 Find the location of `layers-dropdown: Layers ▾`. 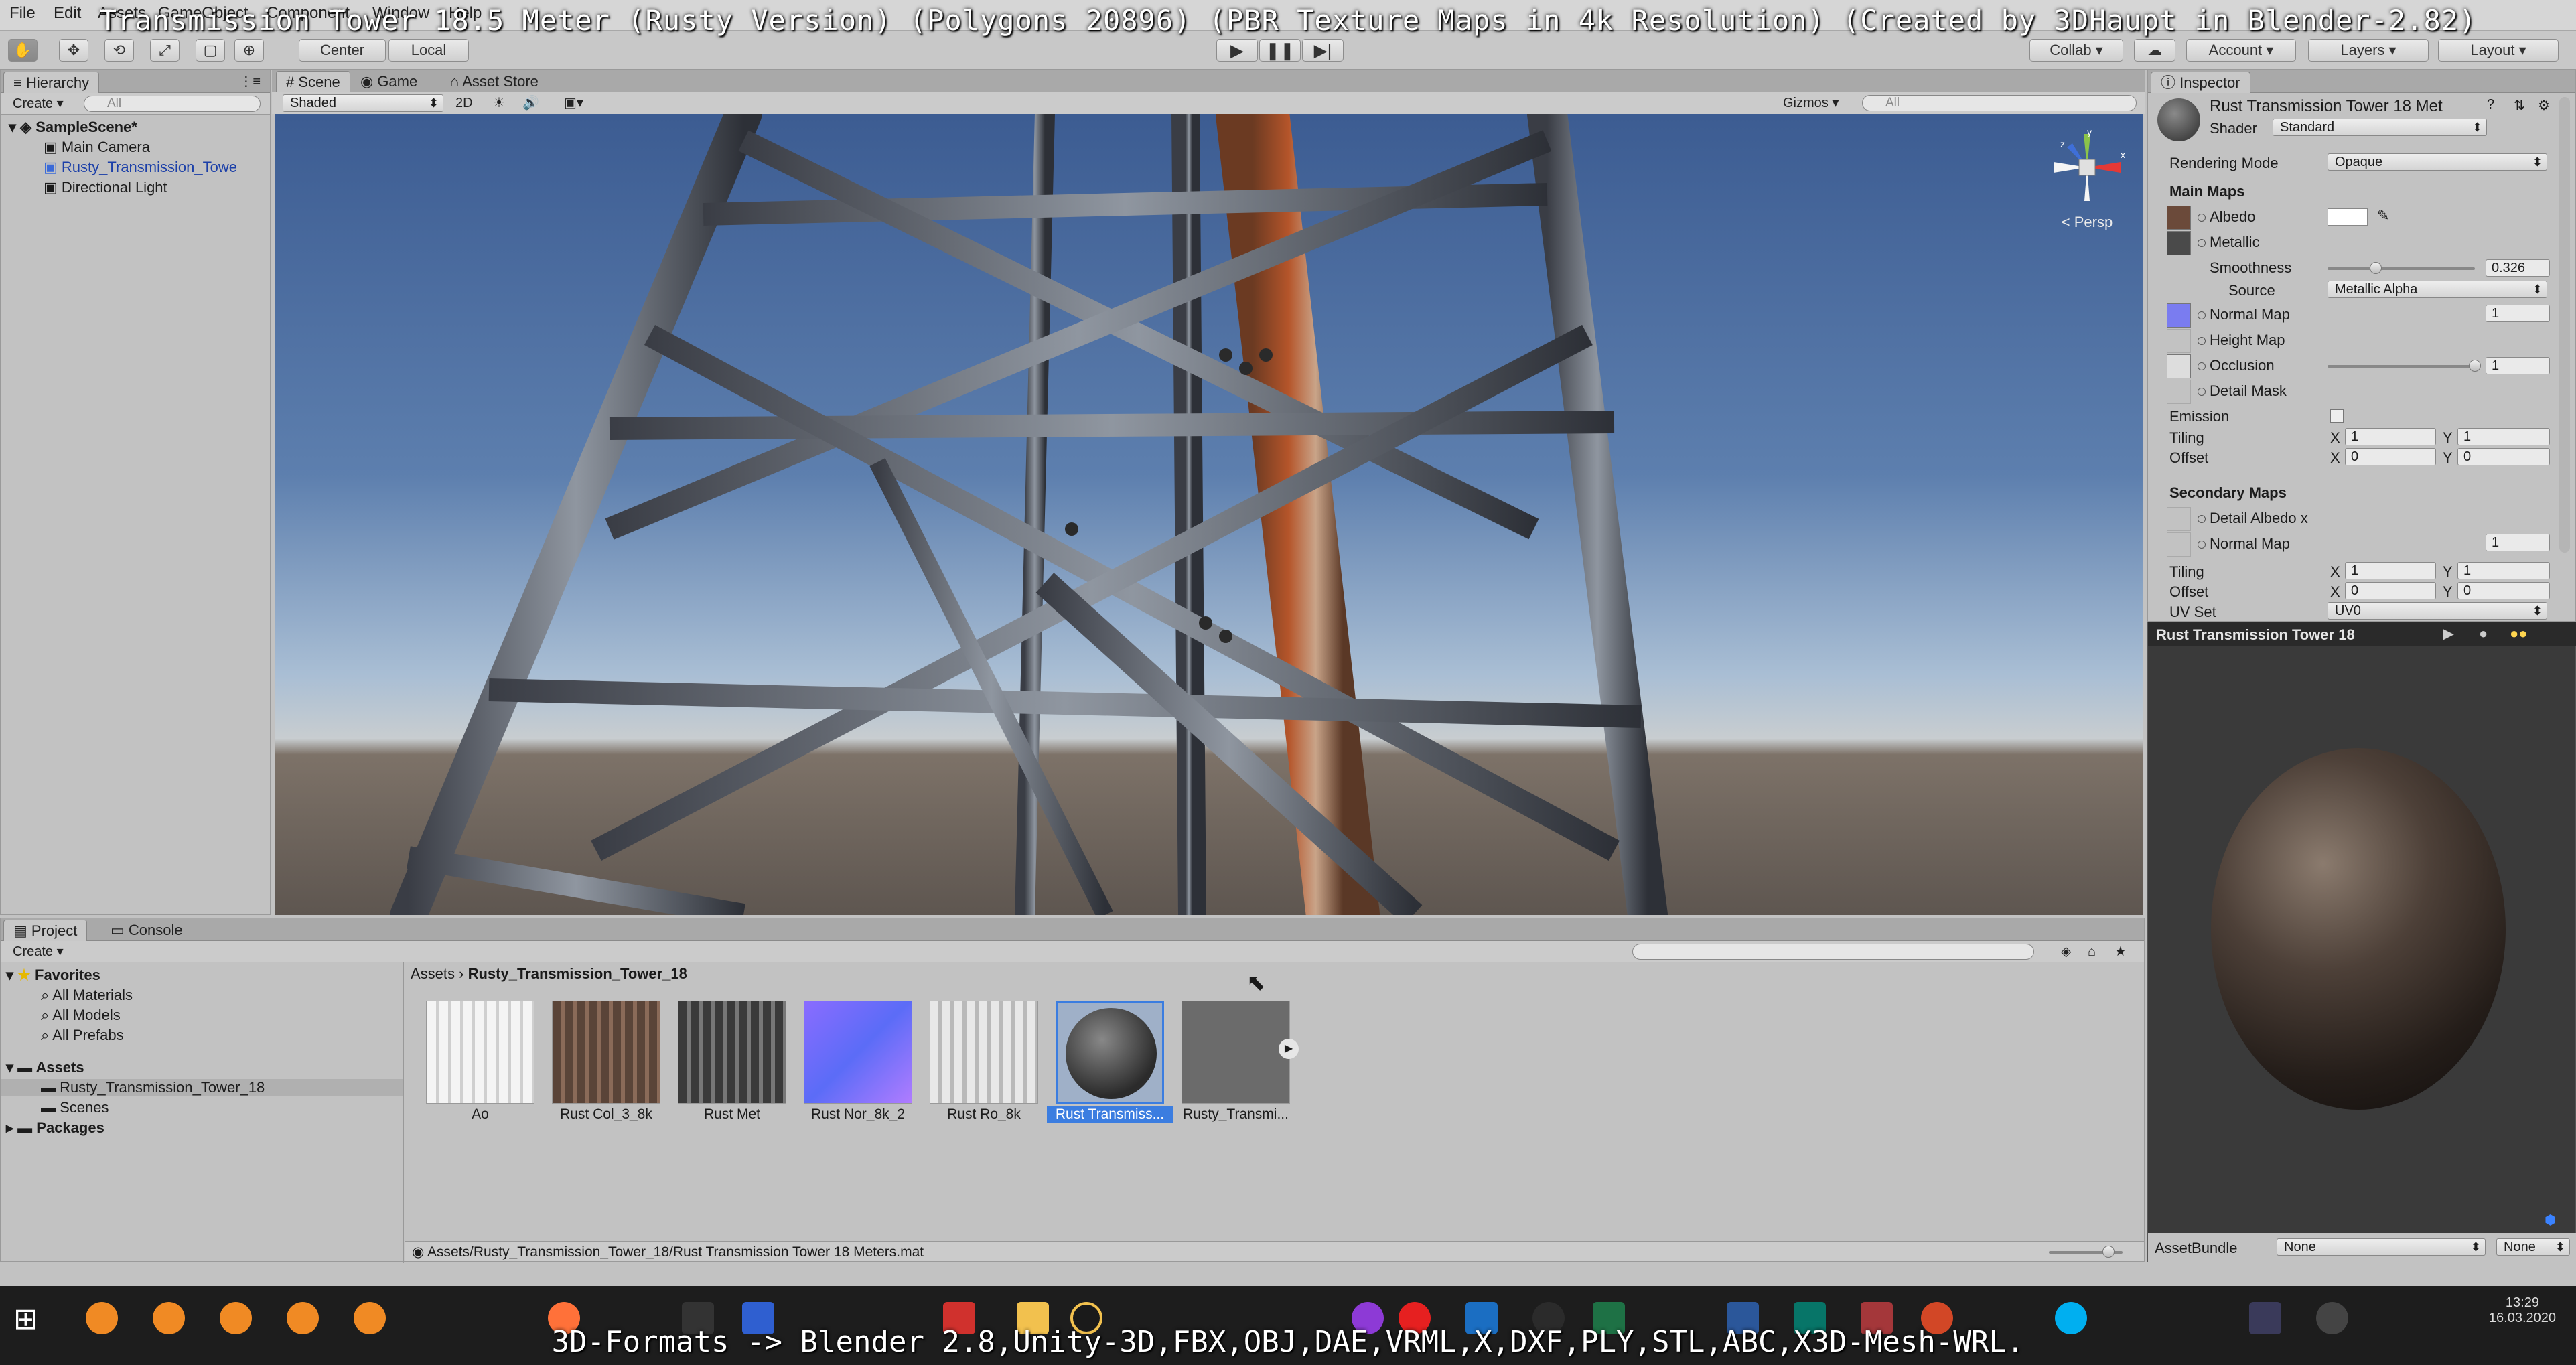

layers-dropdown: Layers ▾ is located at coordinates (2368, 50).